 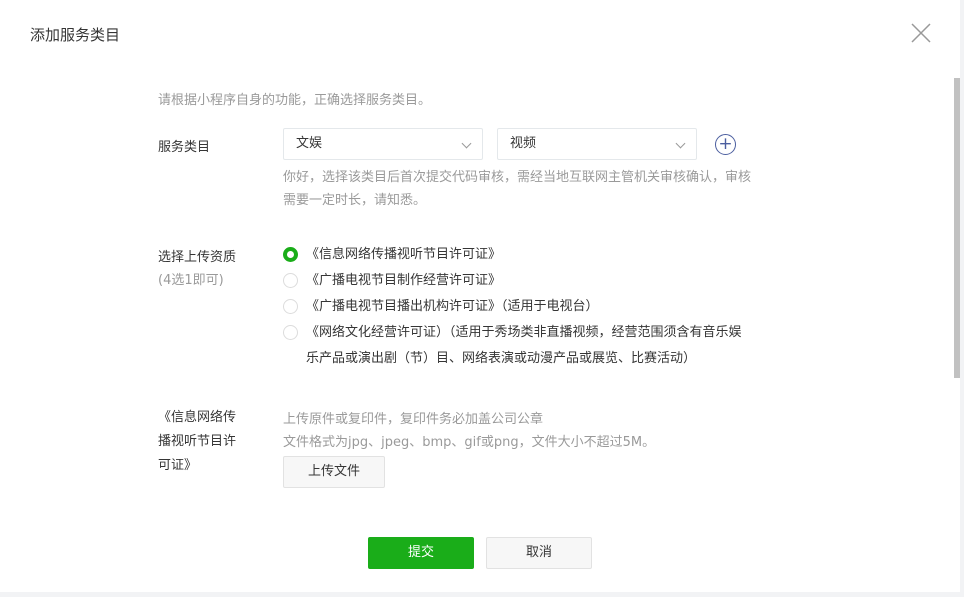 What do you see at coordinates (197, 257) in the screenshot?
I see `qualification-label: 选择上传资质` at bounding box center [197, 257].